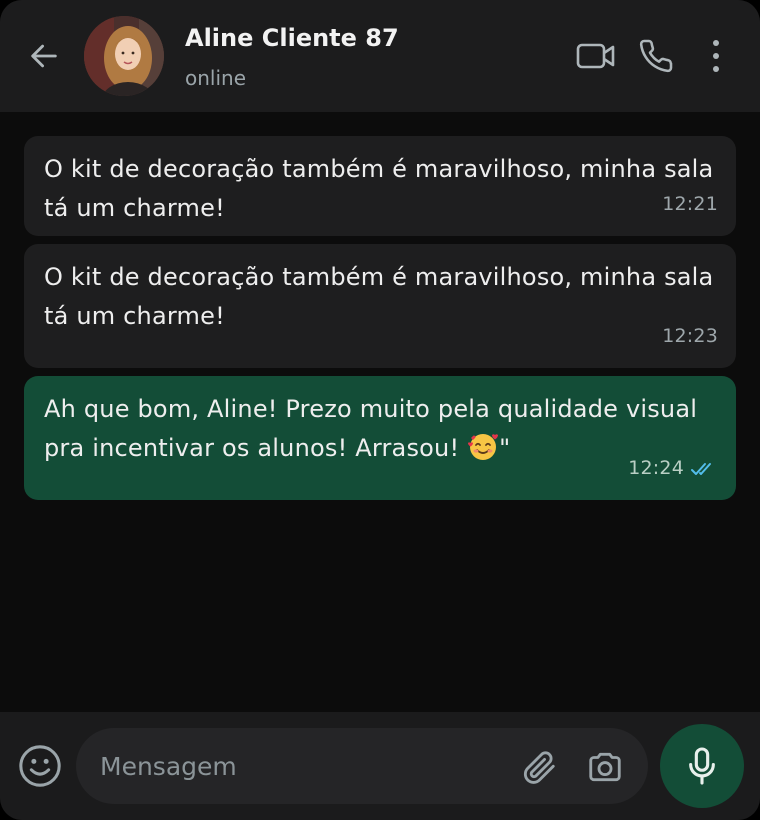 The height and width of the screenshot is (820, 760). I want to click on message-time: 12:23, so click(690, 336).